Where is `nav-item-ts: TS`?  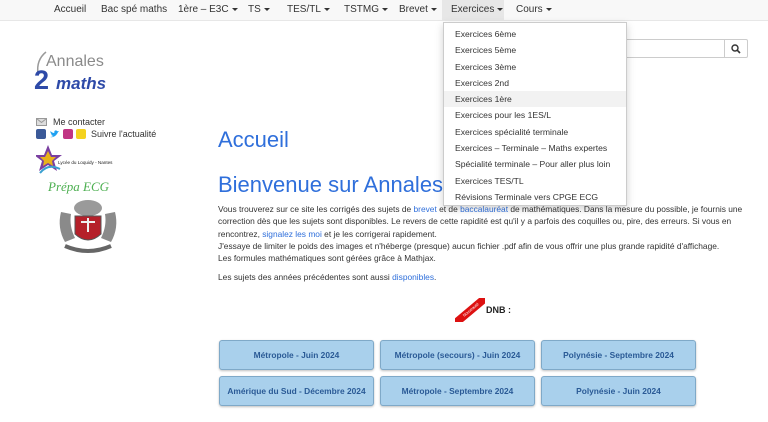 nav-item-ts: TS is located at coordinates (259, 10).